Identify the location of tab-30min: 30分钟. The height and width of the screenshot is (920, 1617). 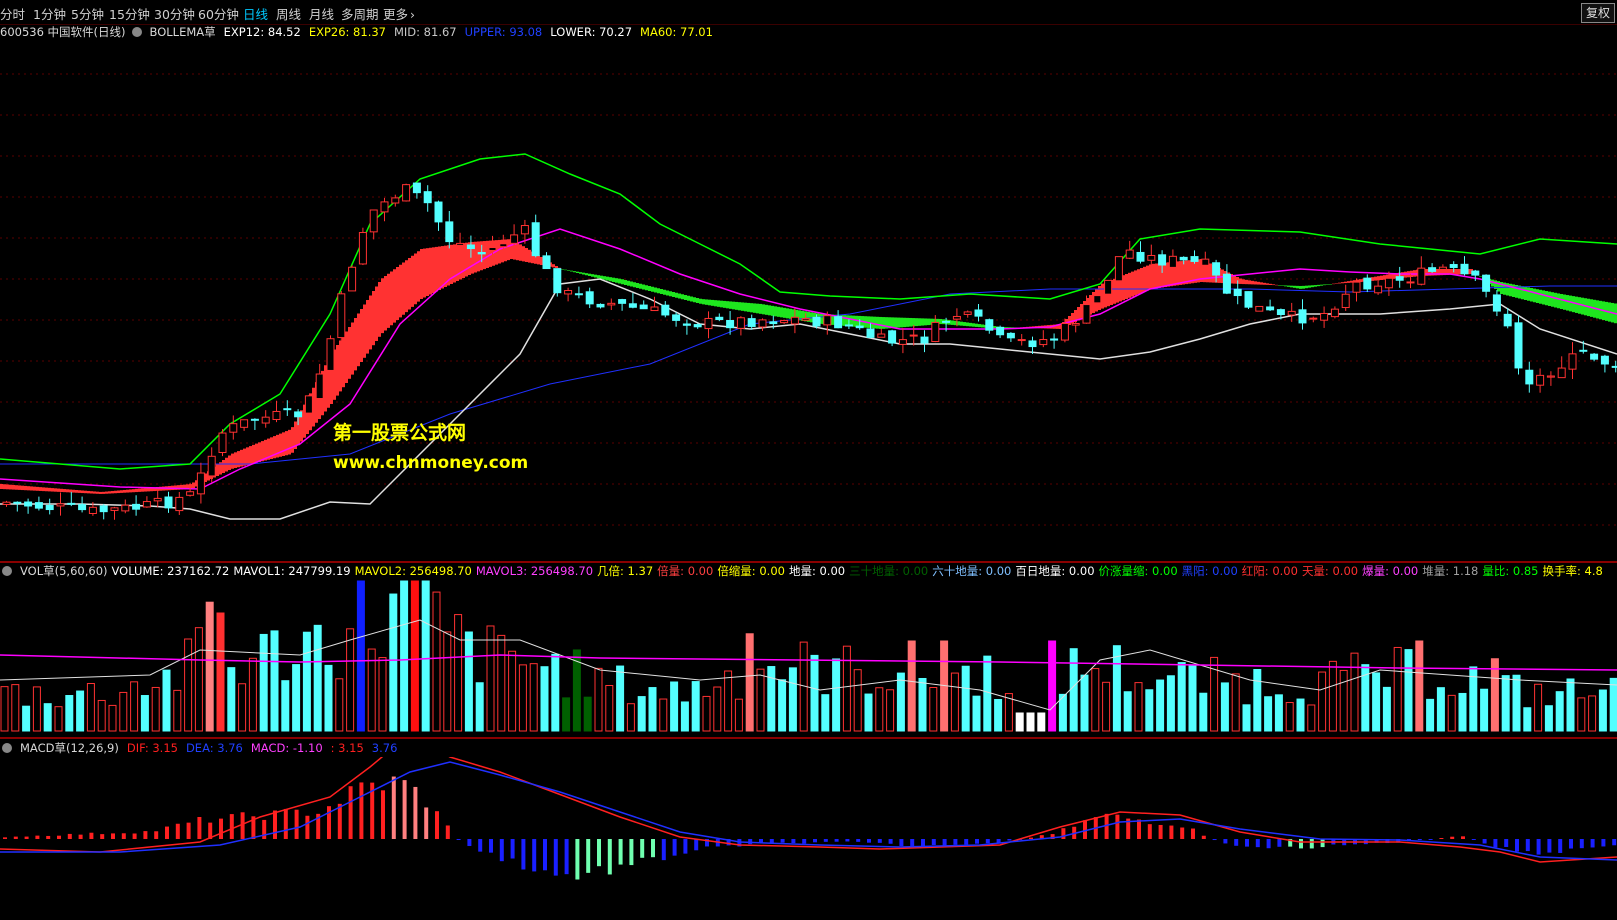
(174, 13).